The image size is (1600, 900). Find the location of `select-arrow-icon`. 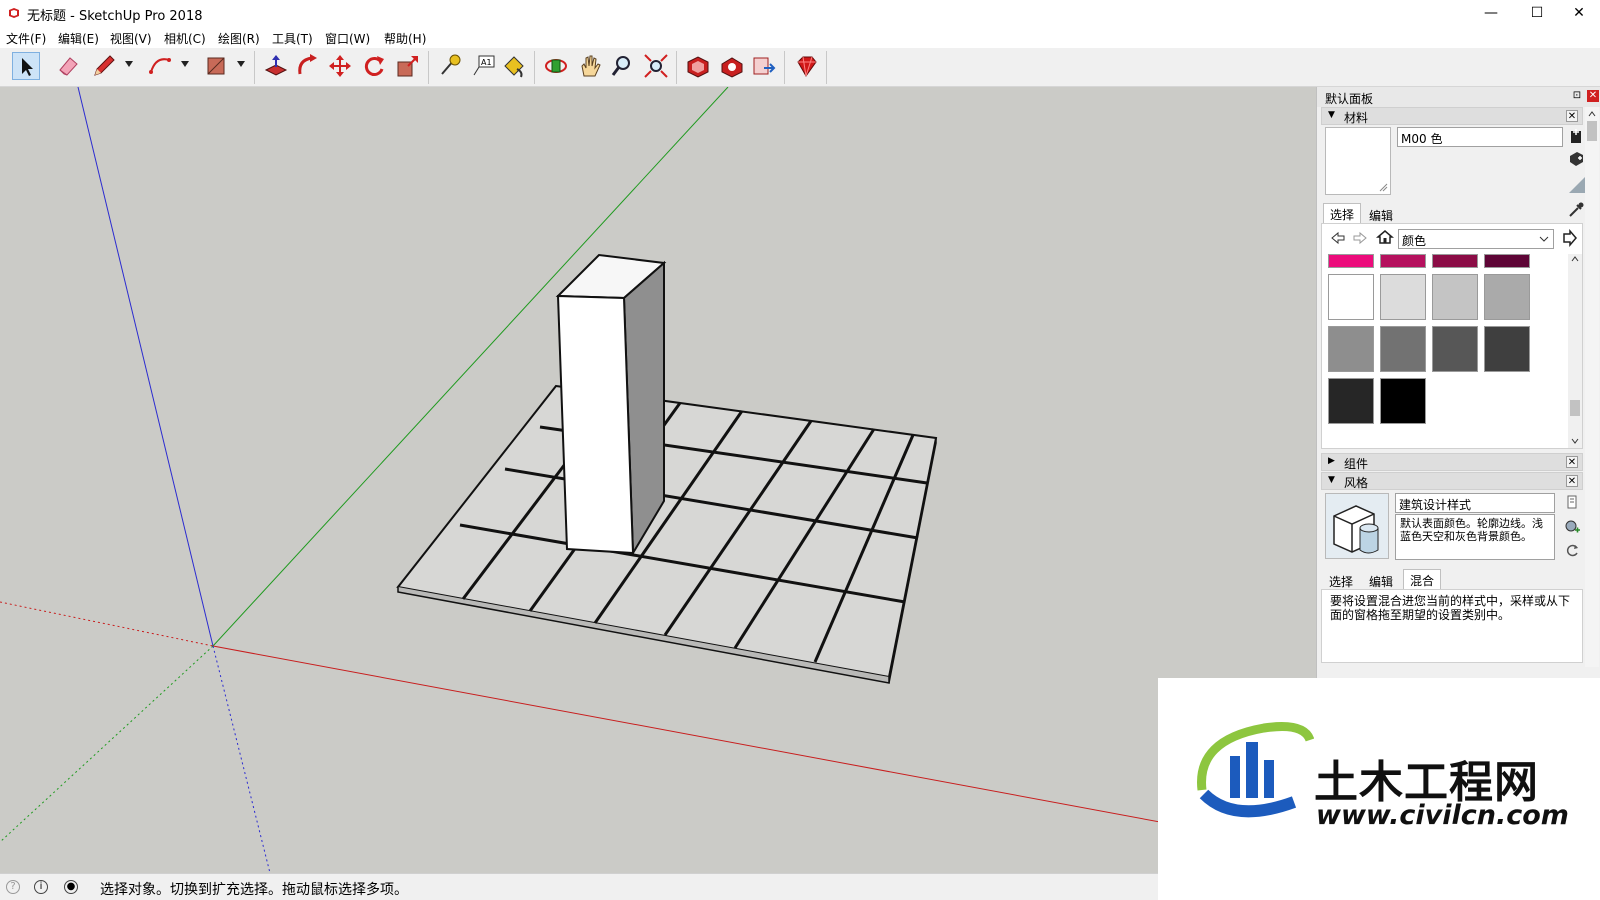

select-arrow-icon is located at coordinates (26, 66).